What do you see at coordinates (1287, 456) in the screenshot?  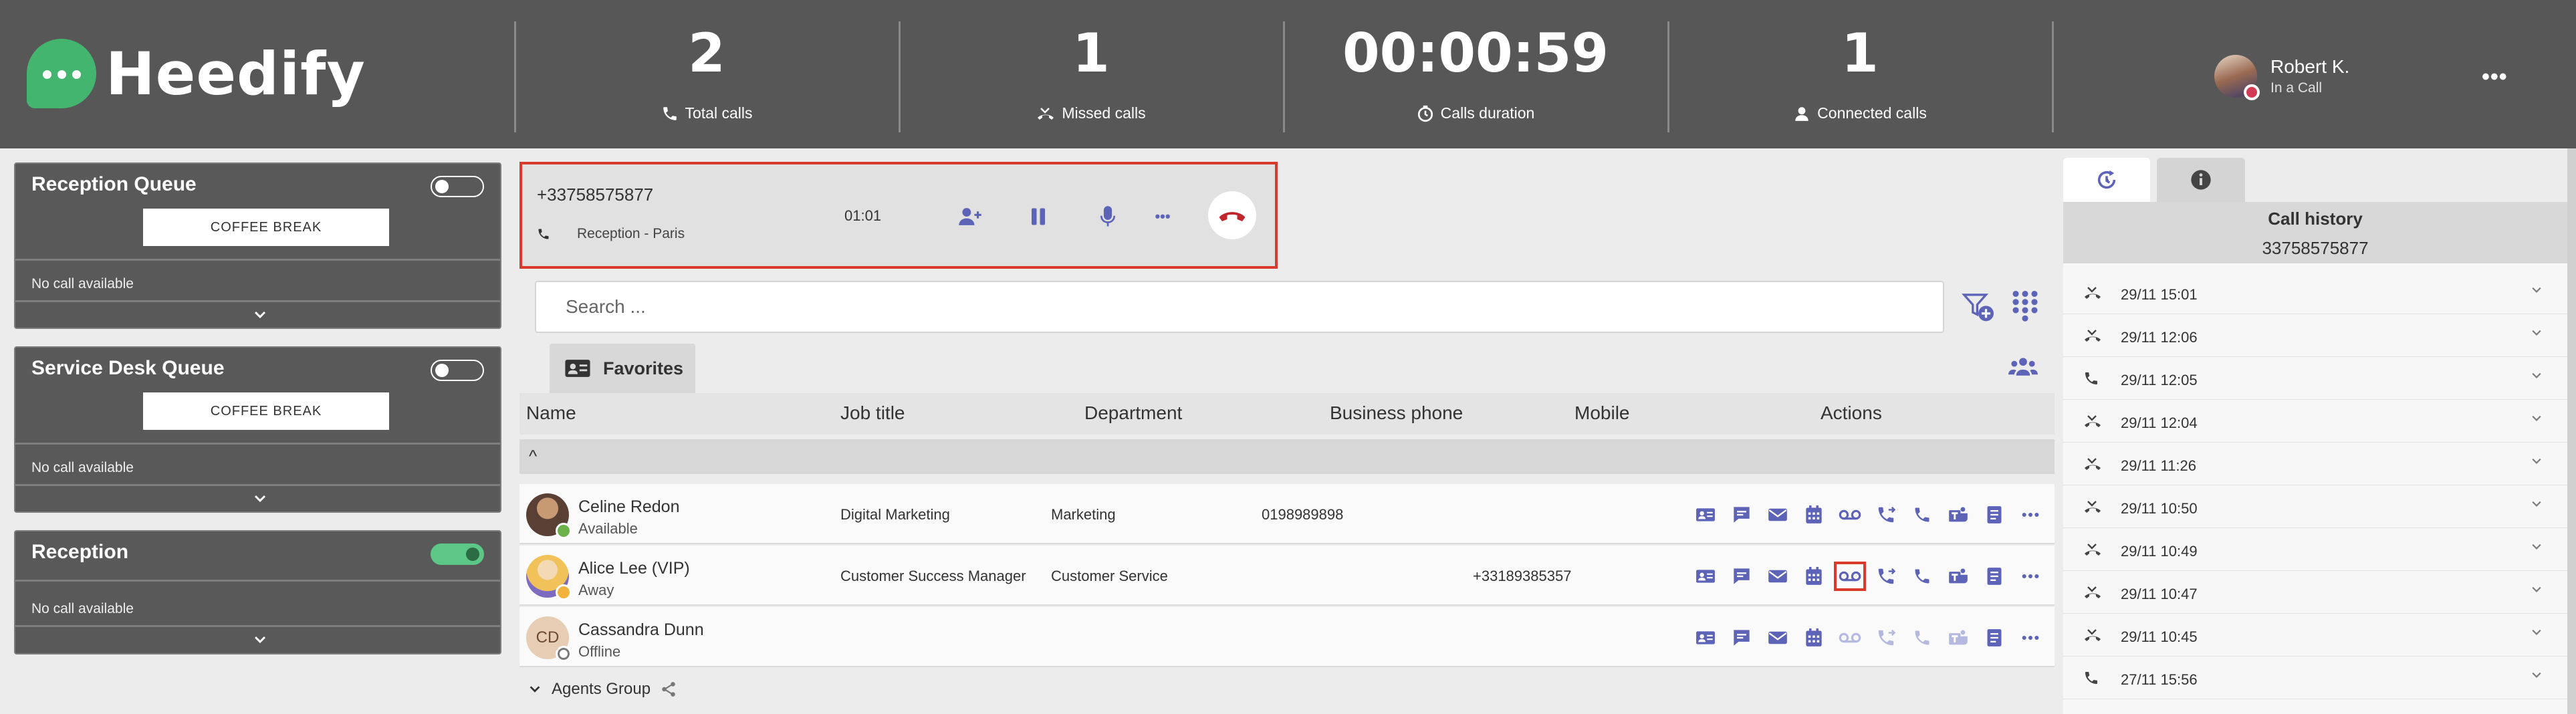 I see `group-row: ^` at bounding box center [1287, 456].